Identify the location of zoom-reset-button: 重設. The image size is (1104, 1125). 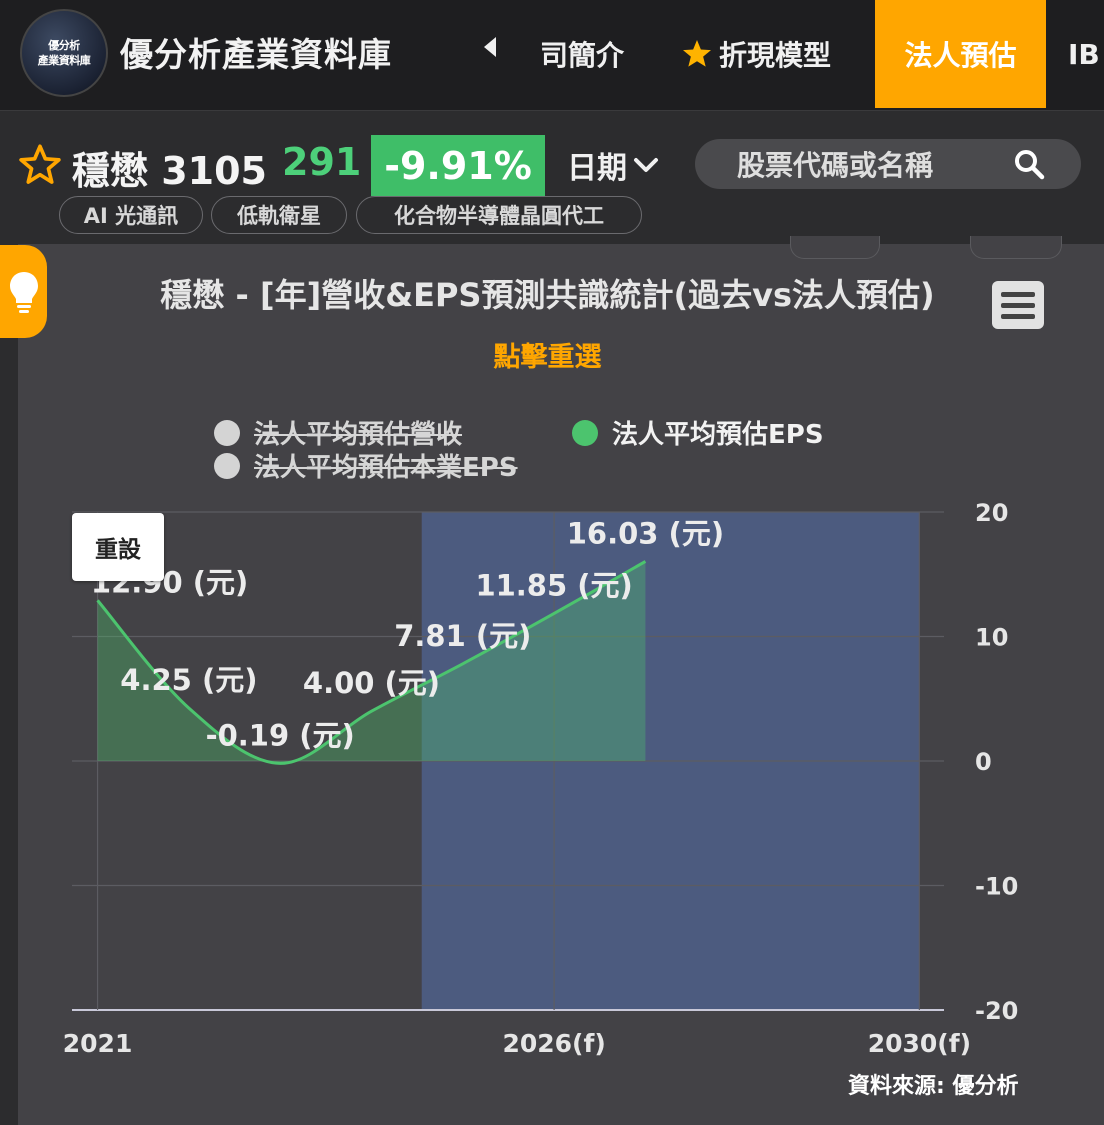
(118, 547).